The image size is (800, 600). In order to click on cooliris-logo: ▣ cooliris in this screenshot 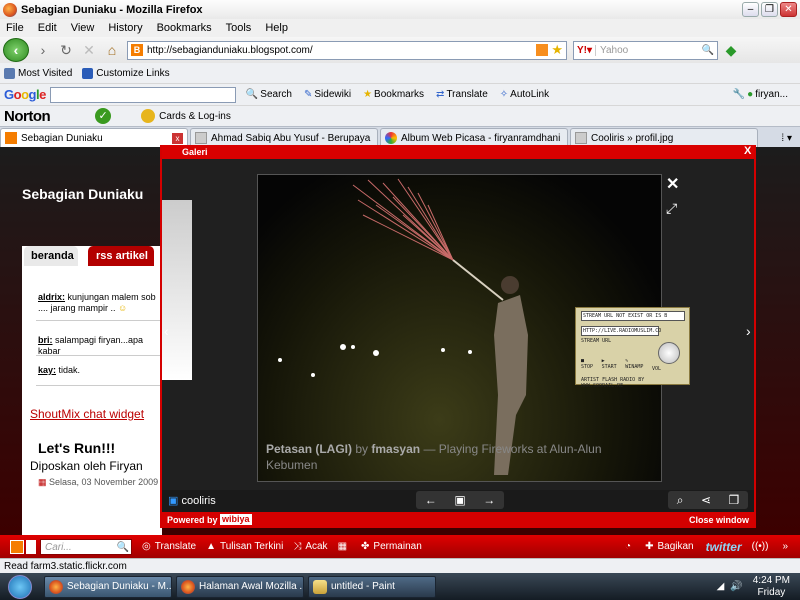, I will do `click(192, 500)`.